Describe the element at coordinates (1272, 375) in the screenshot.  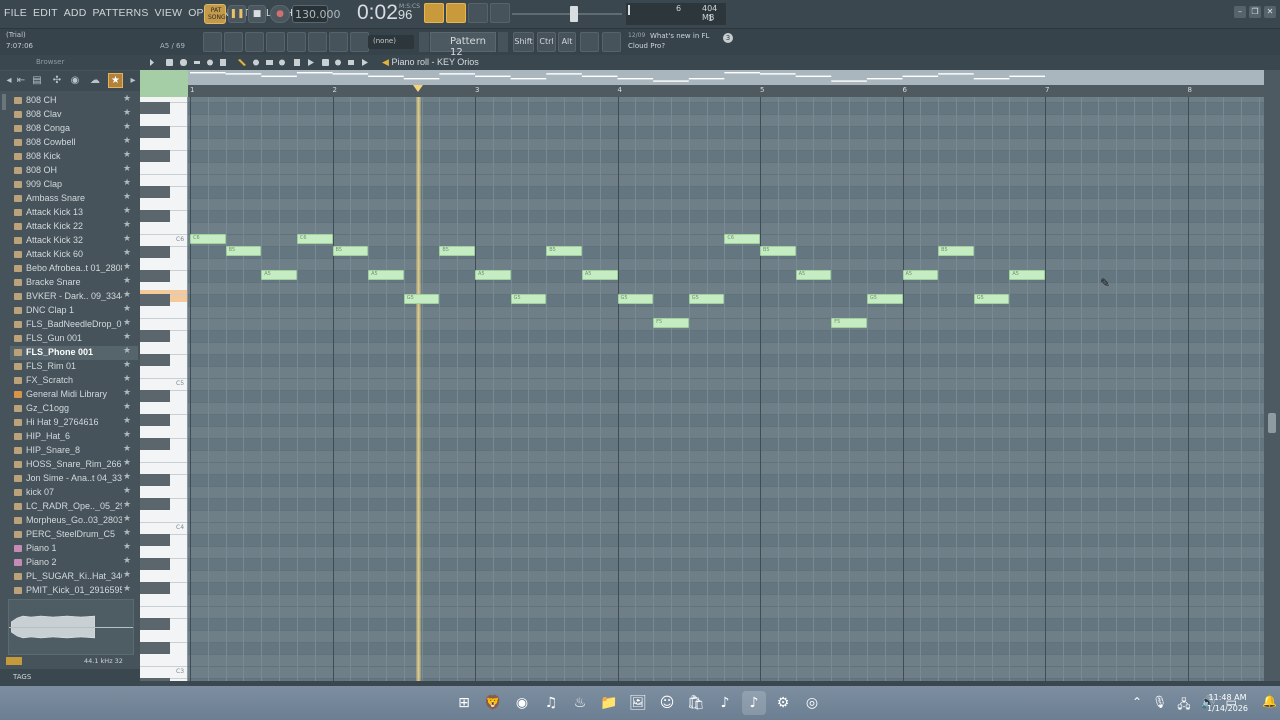
I see `vertical-scrollbar` at that location.